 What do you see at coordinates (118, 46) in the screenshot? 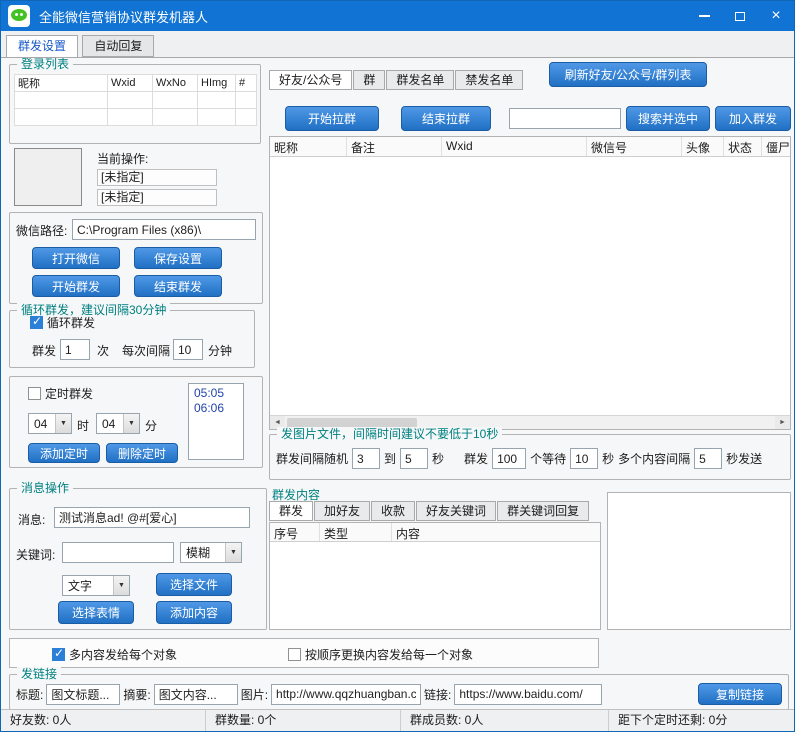
I see `tab-auto-reply: 自动回复` at bounding box center [118, 46].